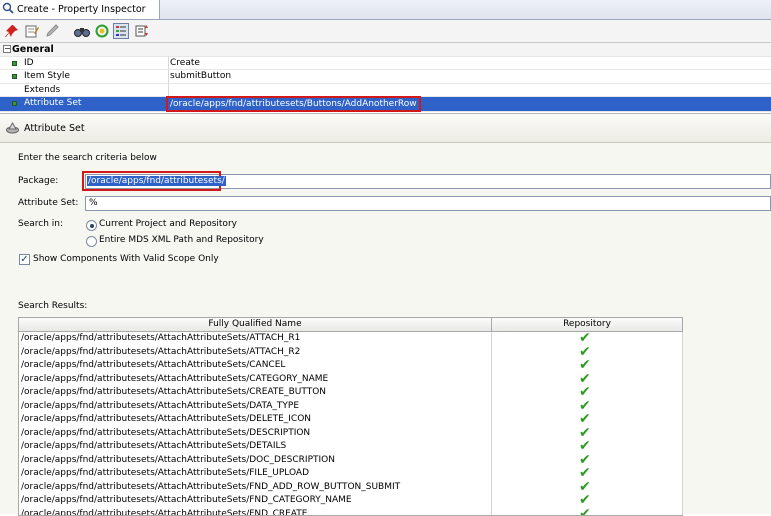 The image size is (771, 516). What do you see at coordinates (8, 9) in the screenshot?
I see `property-inspector-icon` at bounding box center [8, 9].